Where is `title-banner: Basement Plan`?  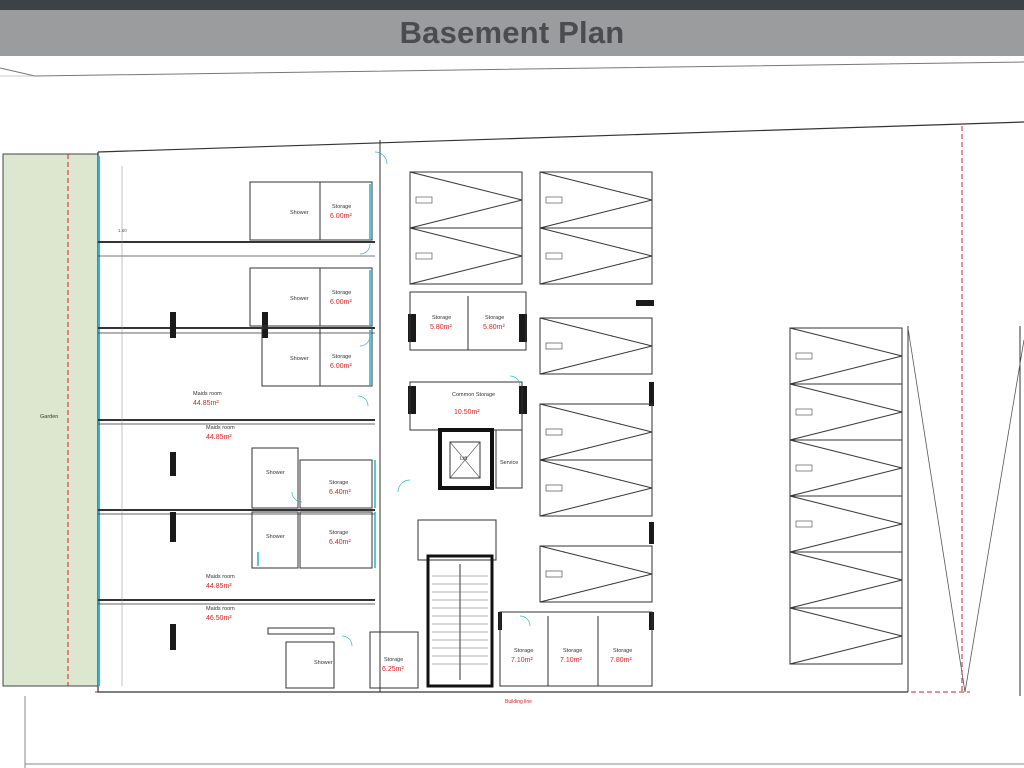
title-banner: Basement Plan is located at coordinates (512, 33).